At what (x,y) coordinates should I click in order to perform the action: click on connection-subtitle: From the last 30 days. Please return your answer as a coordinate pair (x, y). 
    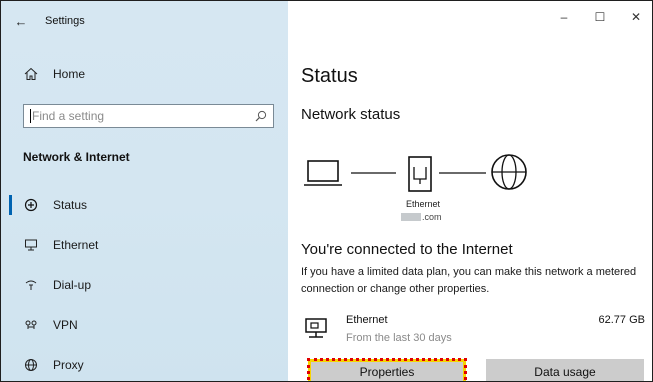
    Looking at the image, I should click on (399, 338).